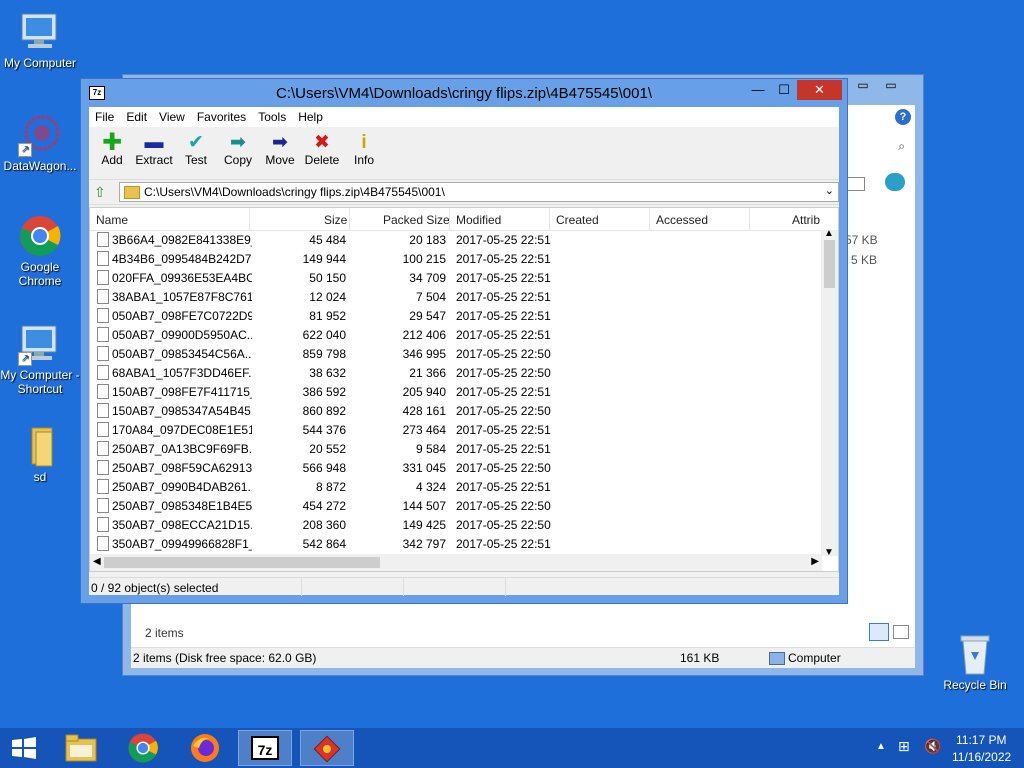 The height and width of the screenshot is (768, 1024). I want to click on taskbar-7zip: 7z, so click(265, 748).